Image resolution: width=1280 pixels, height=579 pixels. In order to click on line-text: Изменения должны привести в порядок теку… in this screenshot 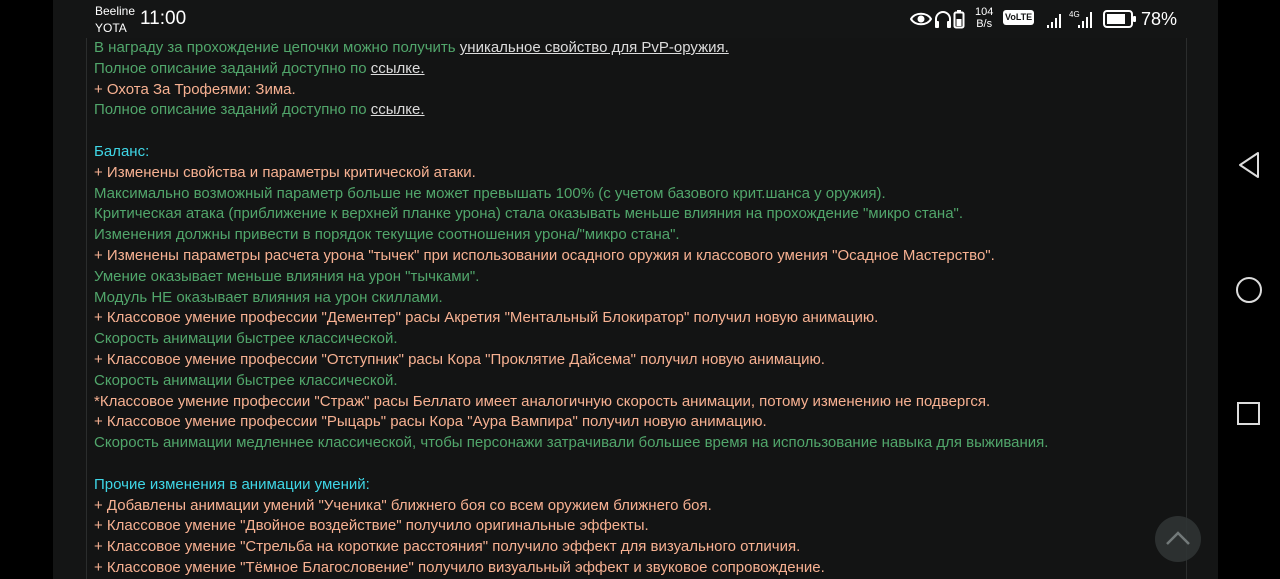, I will do `click(387, 235)`.